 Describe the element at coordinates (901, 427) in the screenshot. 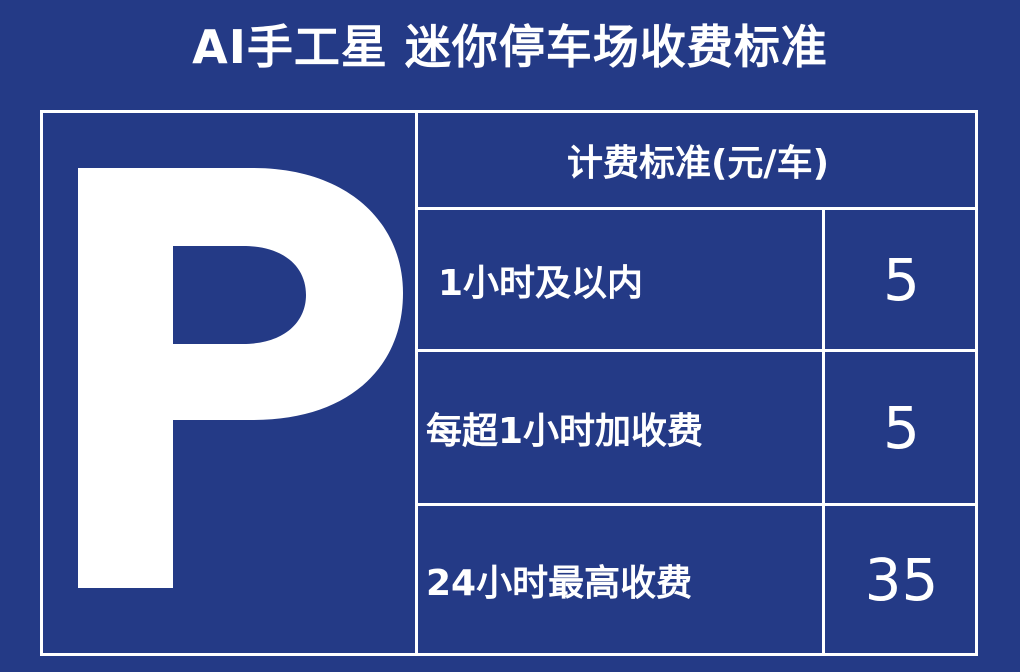

I see `fee-row-2-price: 5` at that location.